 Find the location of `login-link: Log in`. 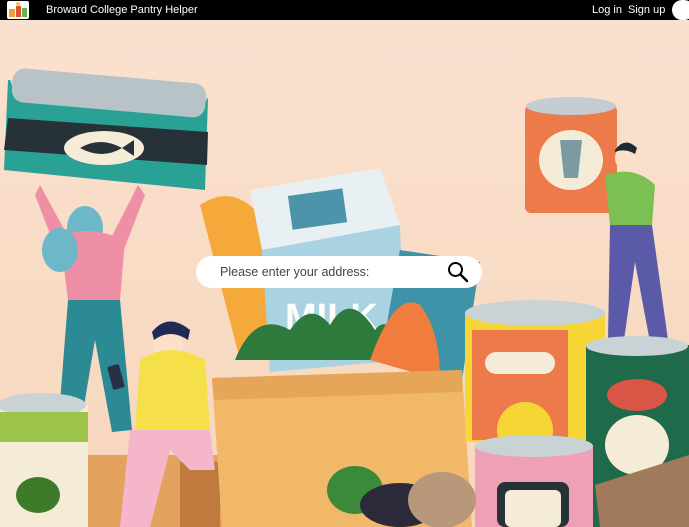

login-link: Log in is located at coordinates (607, 10).